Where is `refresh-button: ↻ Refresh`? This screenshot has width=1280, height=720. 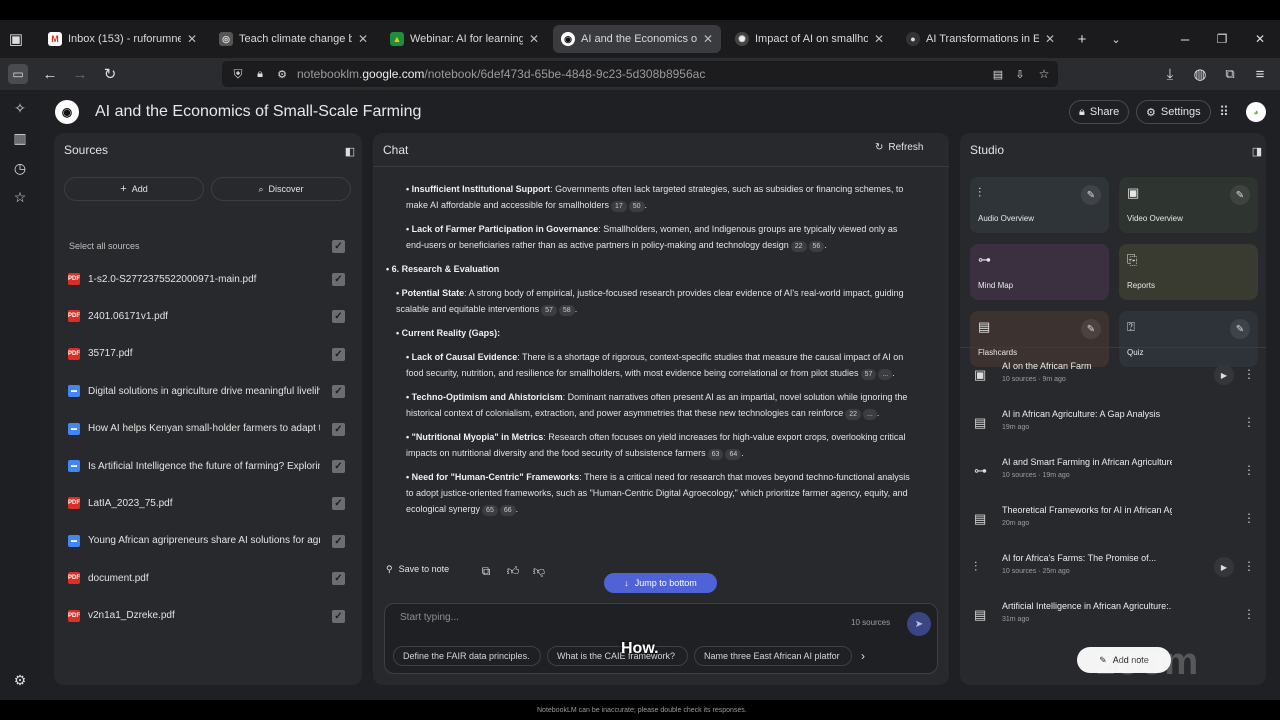
refresh-button: ↻ Refresh is located at coordinates (899, 147).